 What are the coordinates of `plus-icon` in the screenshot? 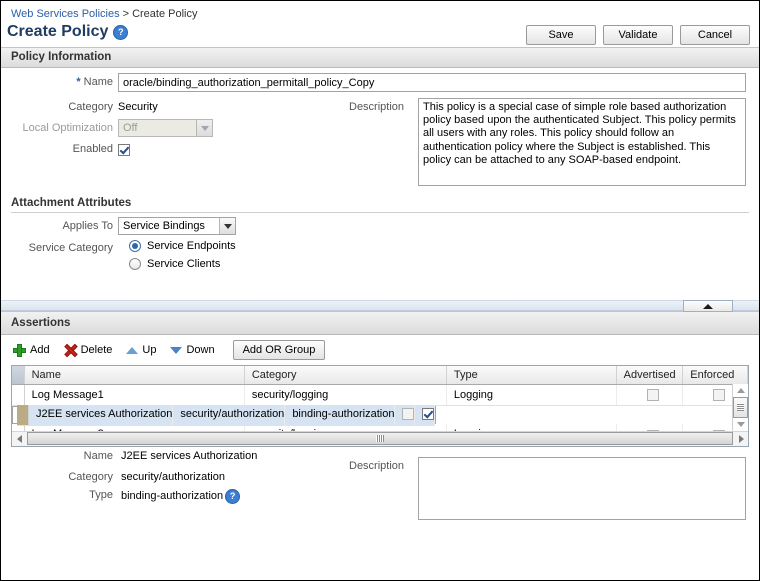 It's located at (19, 350).